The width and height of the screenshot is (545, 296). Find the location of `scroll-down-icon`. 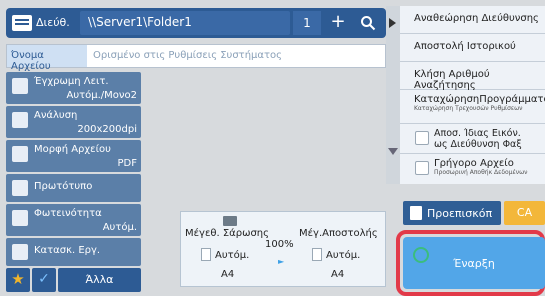

scroll-down-icon is located at coordinates (393, 151).